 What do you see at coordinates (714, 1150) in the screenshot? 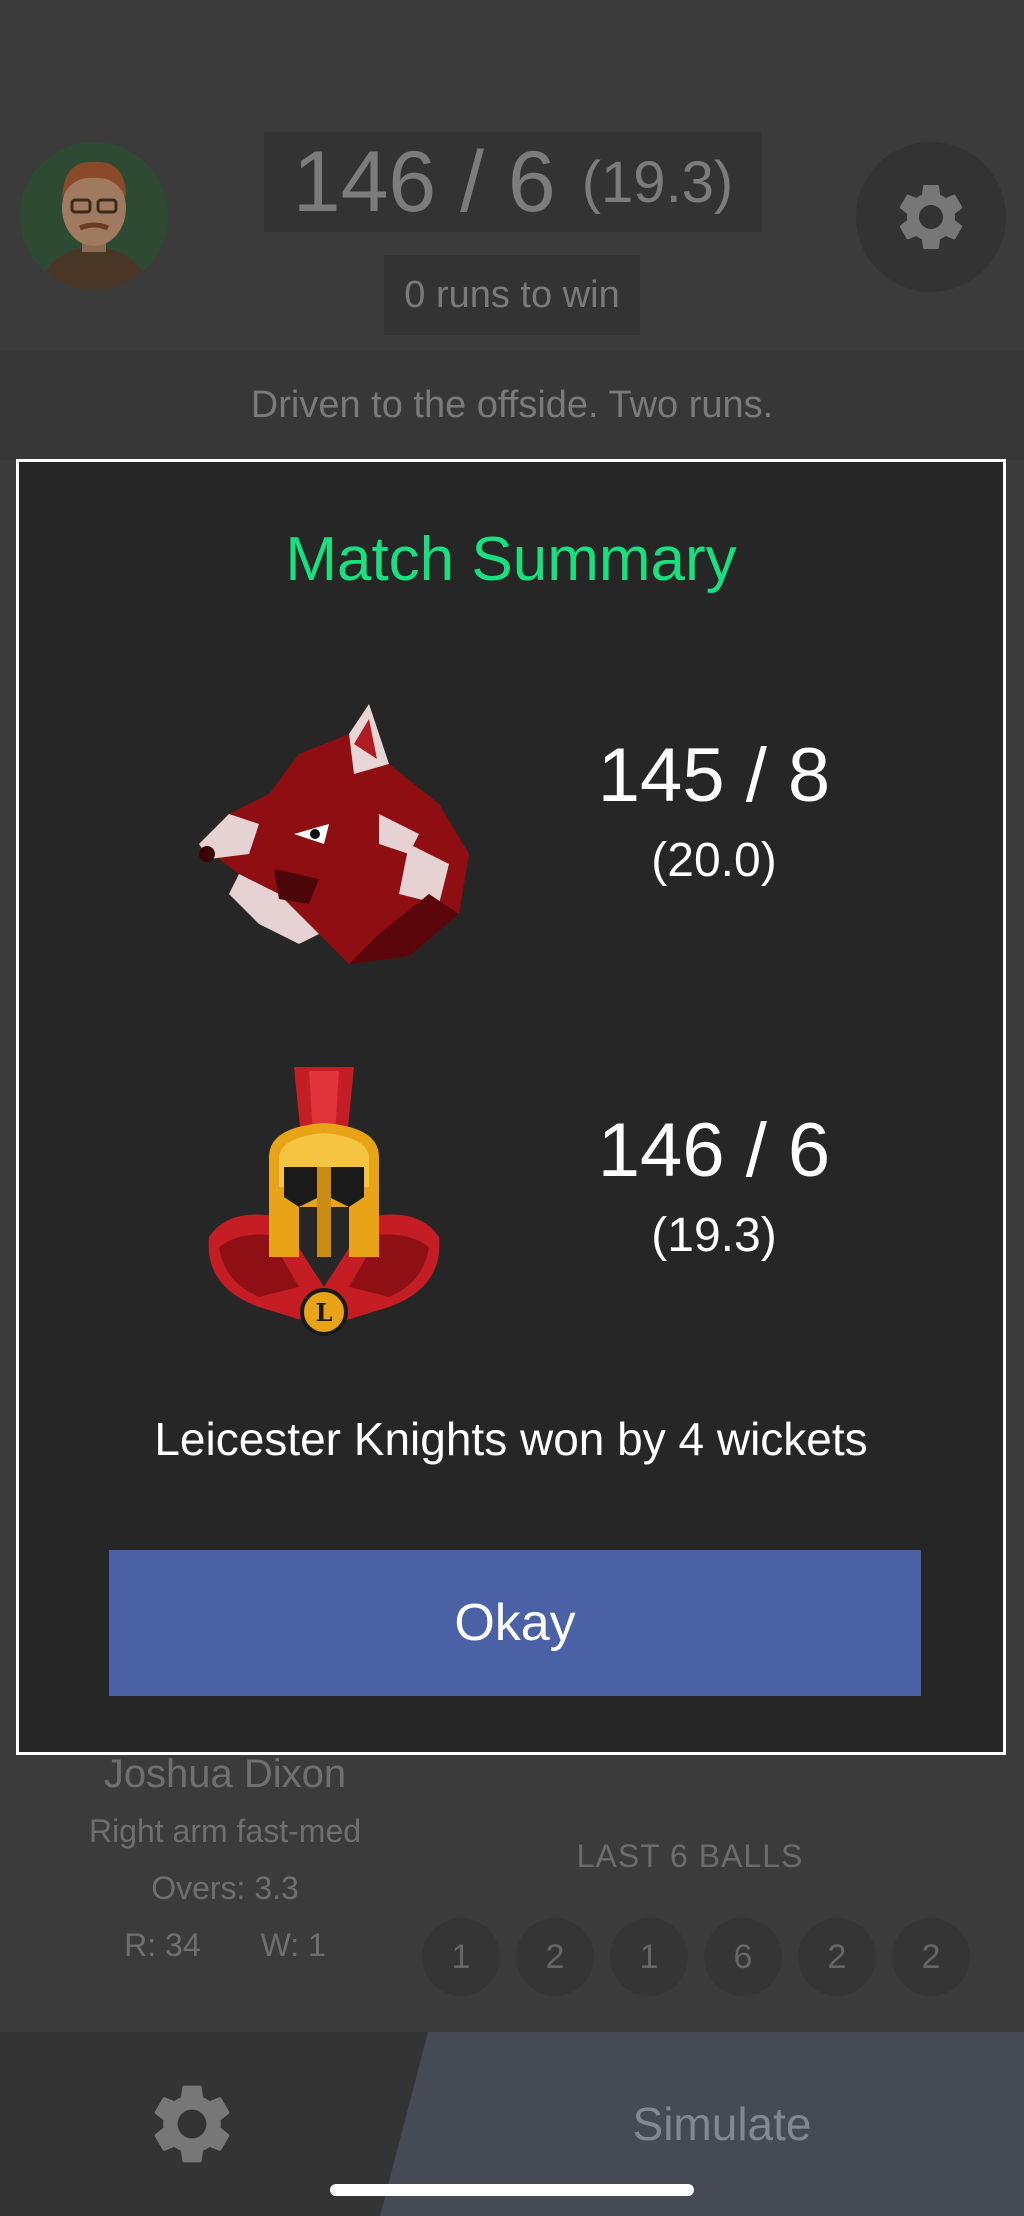
I see `team2-score: 146 / 6` at bounding box center [714, 1150].